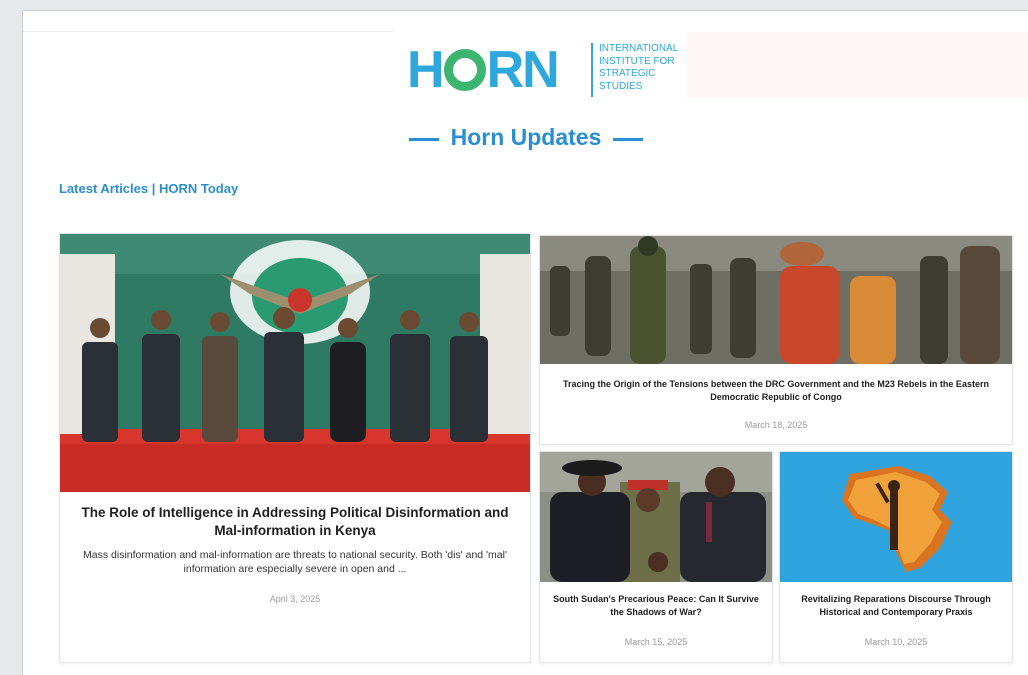 The image size is (1028, 675). I want to click on article-date: April 3, 2025, so click(295, 599).